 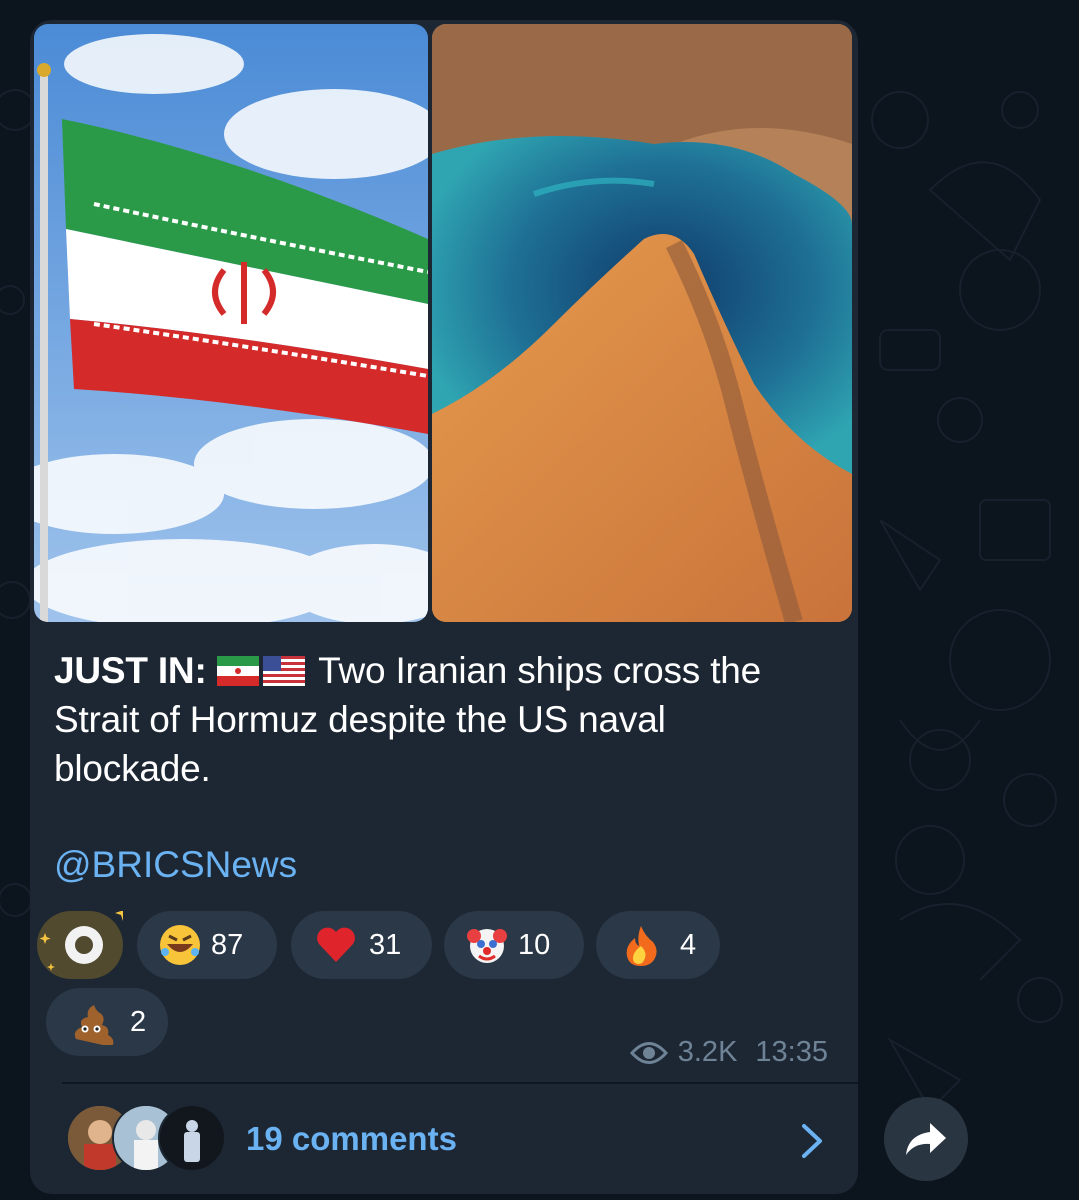 I want to click on pile-of-poo-icon, so click(x=94, y=1025).